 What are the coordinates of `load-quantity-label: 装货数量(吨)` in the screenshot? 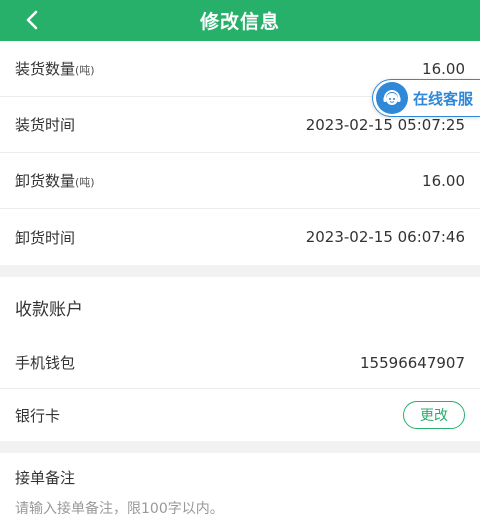 It's located at (55, 69).